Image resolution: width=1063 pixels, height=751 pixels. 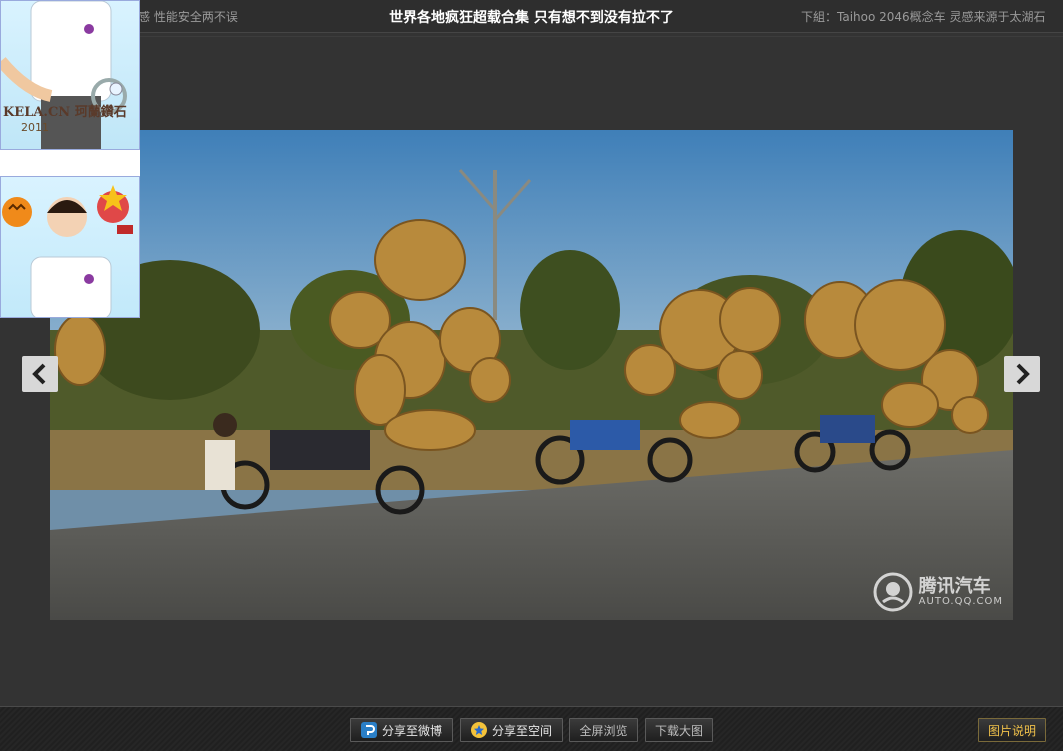 What do you see at coordinates (35, 127) in the screenshot?
I see `ad-year-text: 2011` at bounding box center [35, 127].